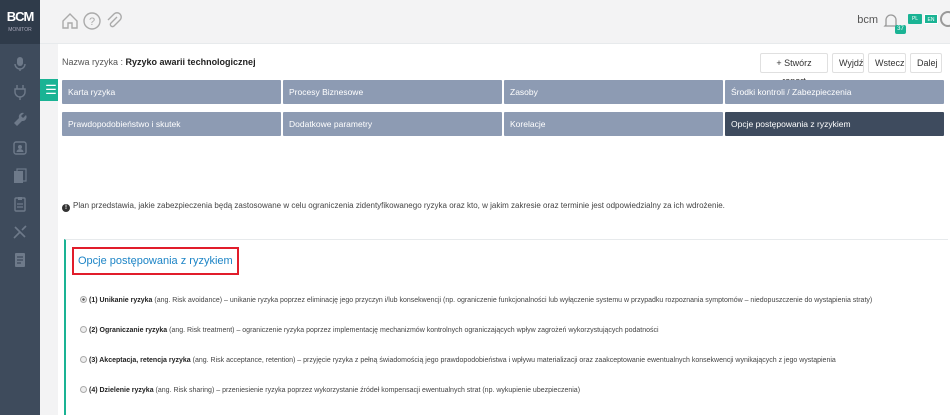 Image resolution: width=950 pixels, height=415 pixels. I want to click on user-id-icon, so click(20, 148).